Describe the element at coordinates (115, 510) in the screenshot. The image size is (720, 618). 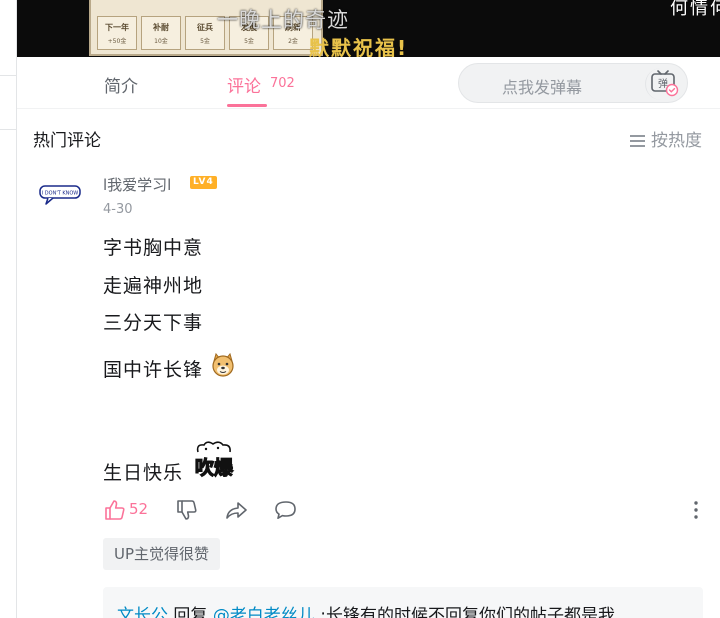
I see `like-button` at that location.